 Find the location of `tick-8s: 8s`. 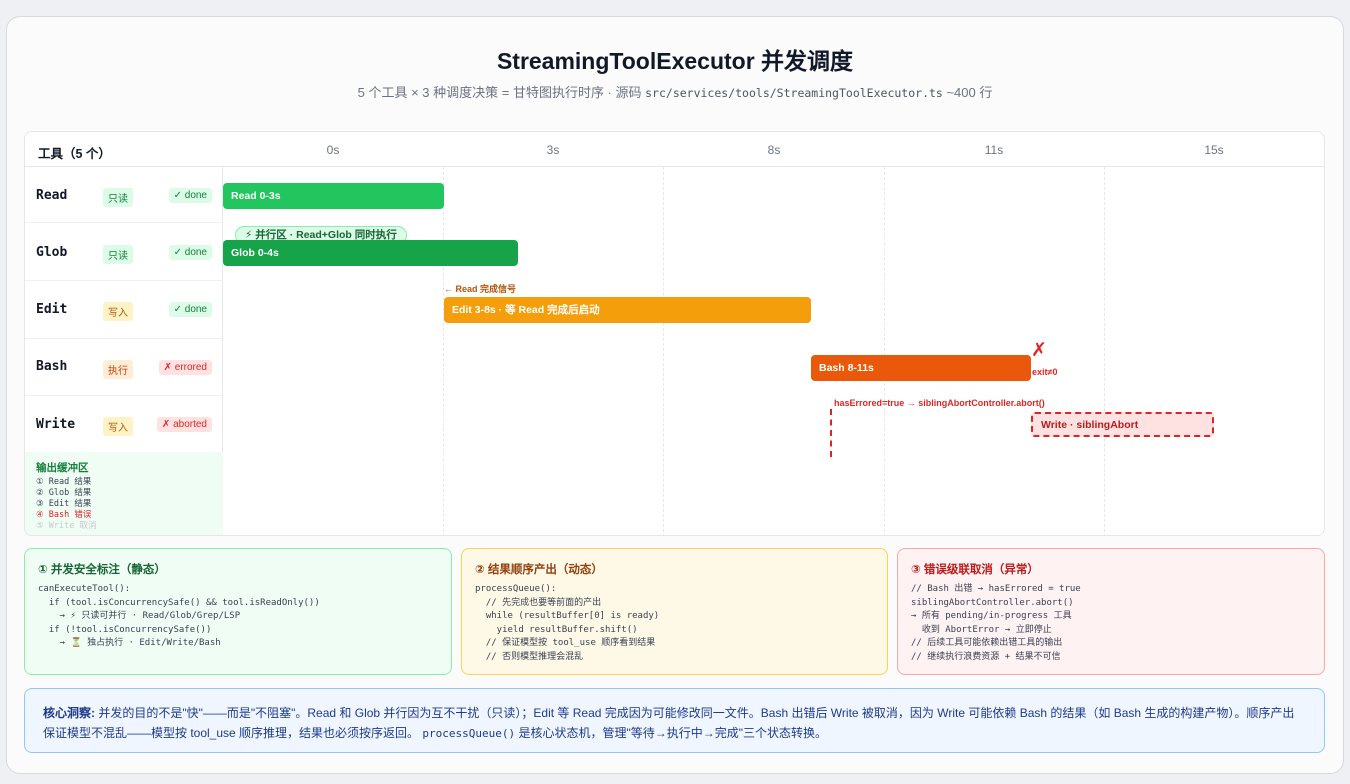

tick-8s: 8s is located at coordinates (774, 150).